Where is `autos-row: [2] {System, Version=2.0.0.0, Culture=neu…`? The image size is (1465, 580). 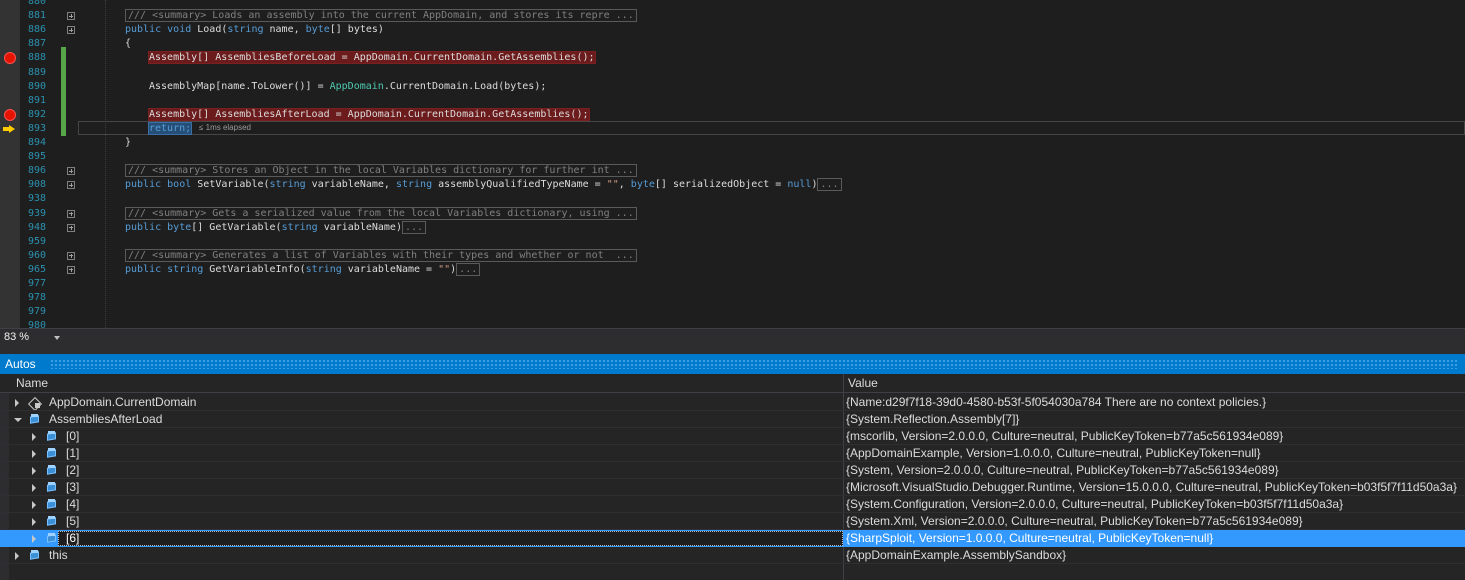 autos-row: [2] {System, Version=2.0.0.0, Culture=neu… is located at coordinates (732, 470).